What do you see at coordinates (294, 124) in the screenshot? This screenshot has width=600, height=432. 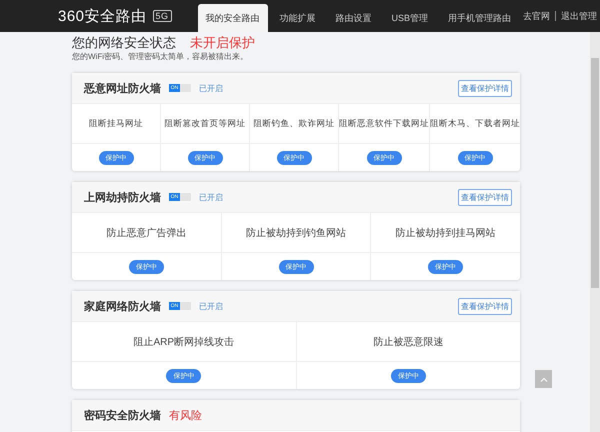 I see `protection-item: 阻断钓鱼、欺诈网址` at bounding box center [294, 124].